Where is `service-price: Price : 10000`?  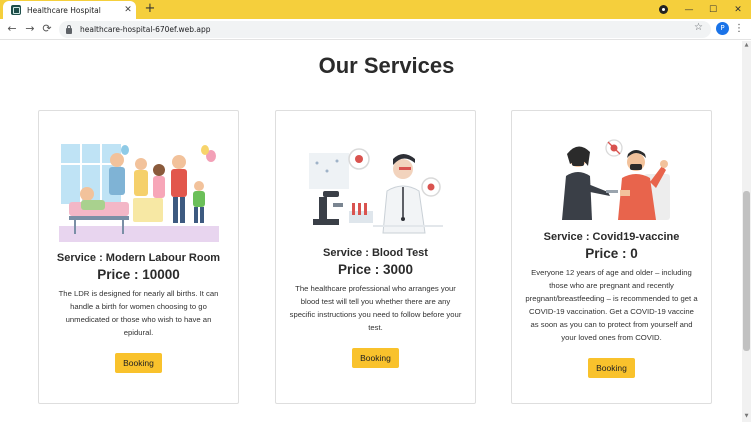
service-price: Price : 10000 is located at coordinates (138, 274).